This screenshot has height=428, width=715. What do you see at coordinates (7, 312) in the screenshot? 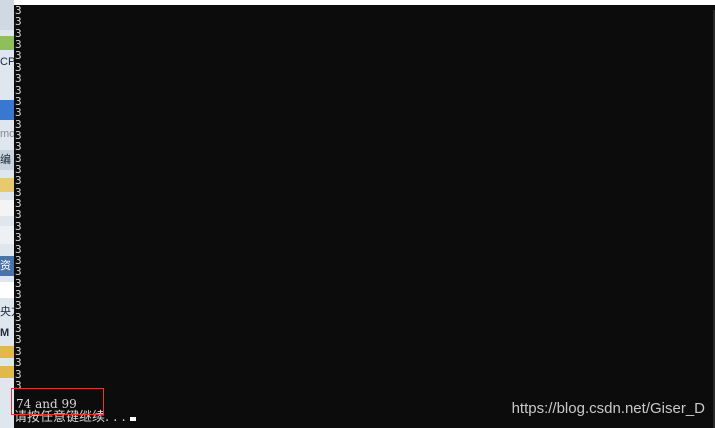
I see `bg-fragment-solution: 央方` at bounding box center [7, 312].